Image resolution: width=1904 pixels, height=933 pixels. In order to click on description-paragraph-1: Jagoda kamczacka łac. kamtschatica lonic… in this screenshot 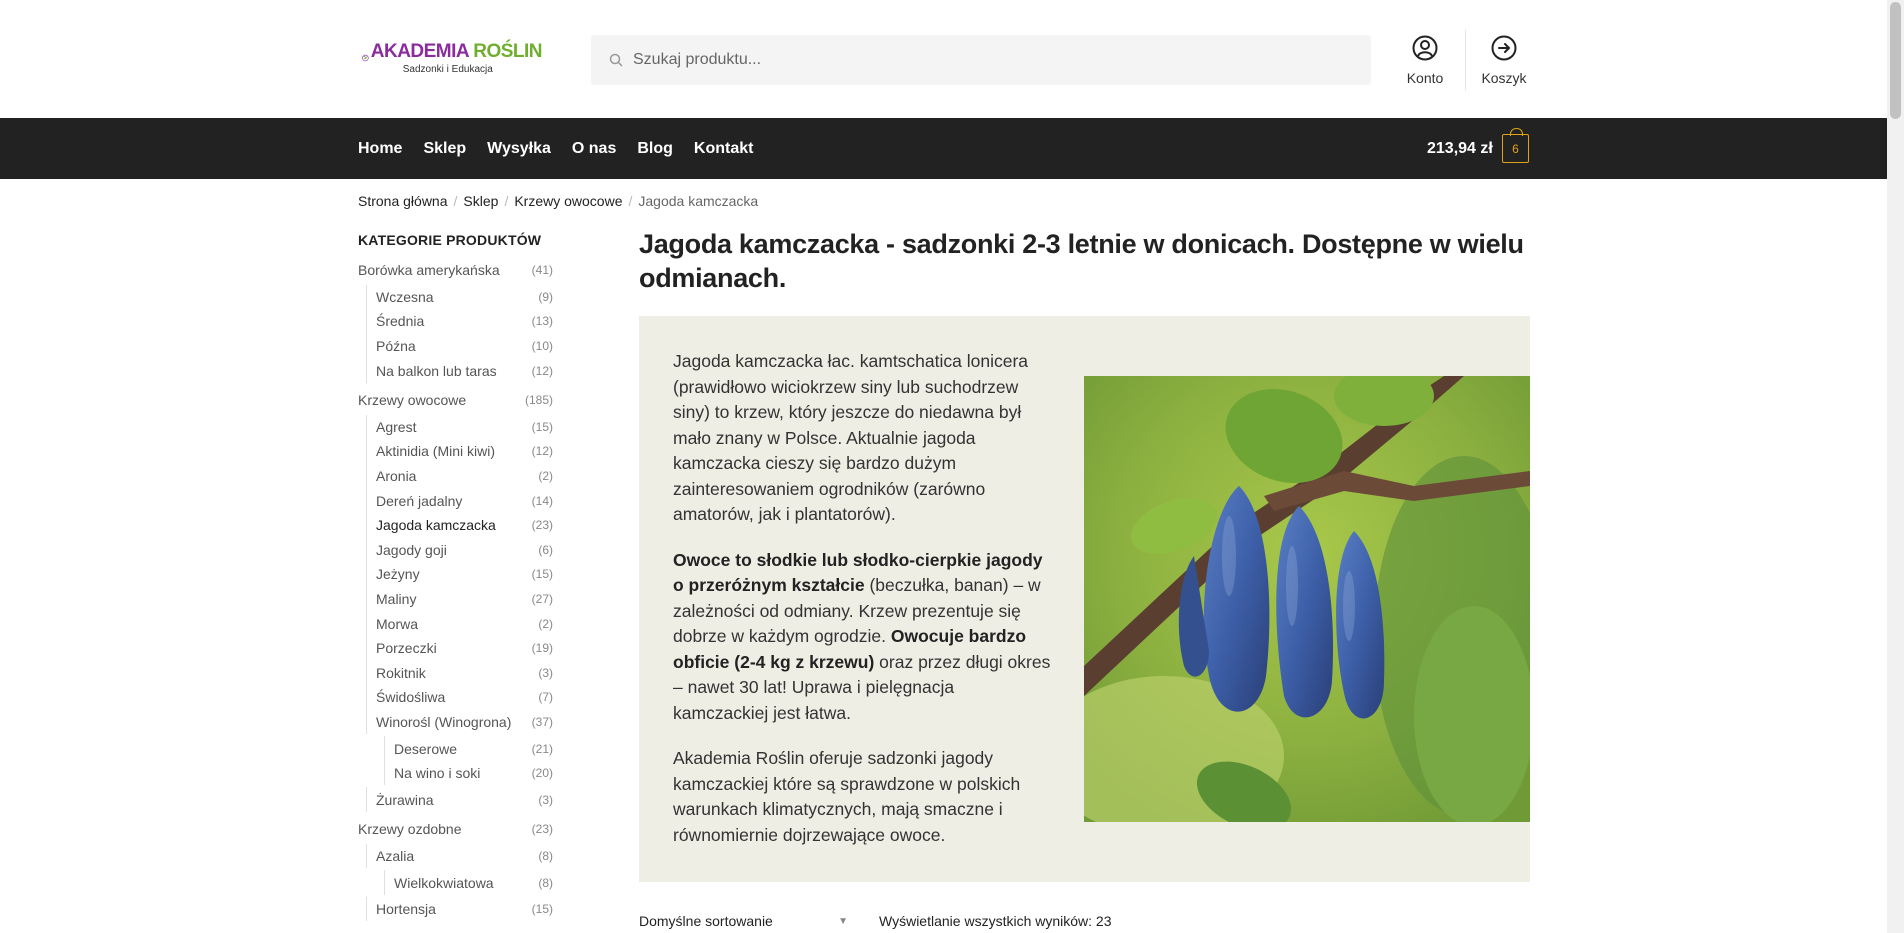, I will do `click(851, 437)`.